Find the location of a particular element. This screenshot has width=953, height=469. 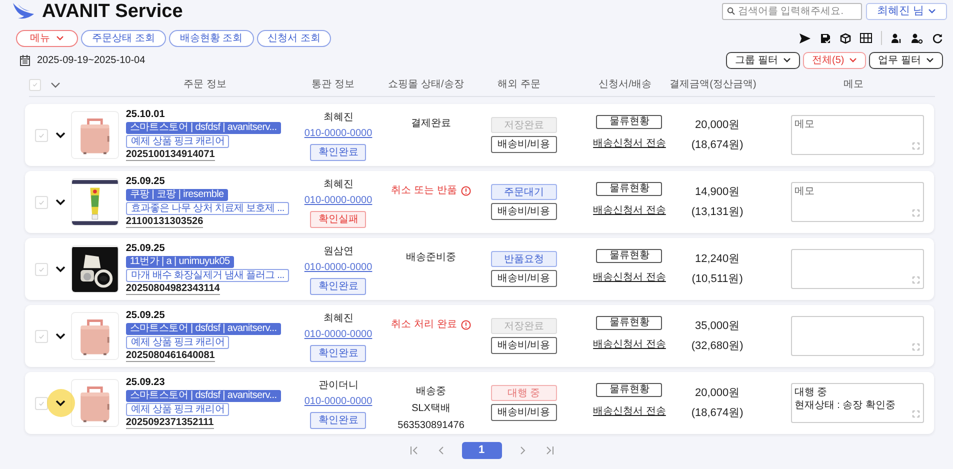

first-page-icon is located at coordinates (415, 450).